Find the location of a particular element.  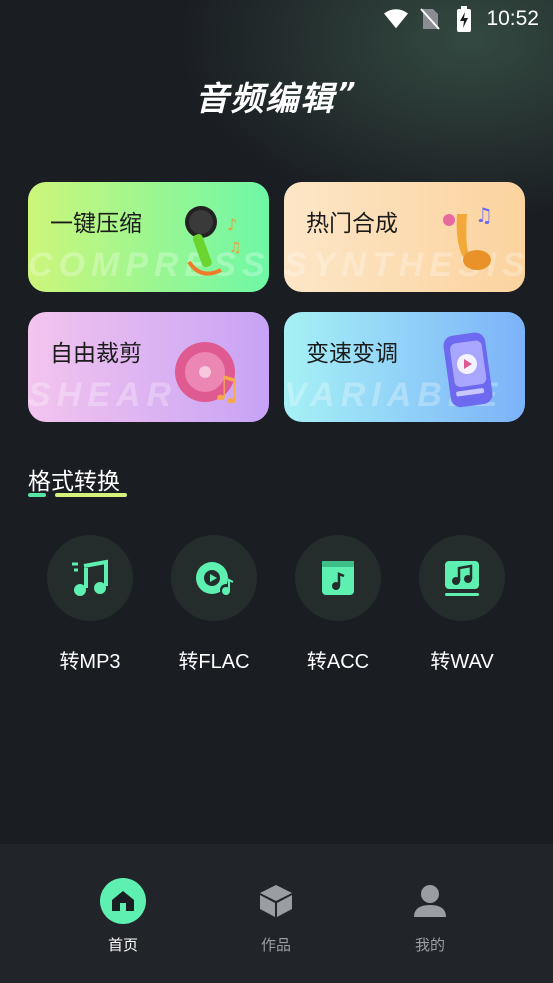

nav-label: 我的 is located at coordinates (429, 945).